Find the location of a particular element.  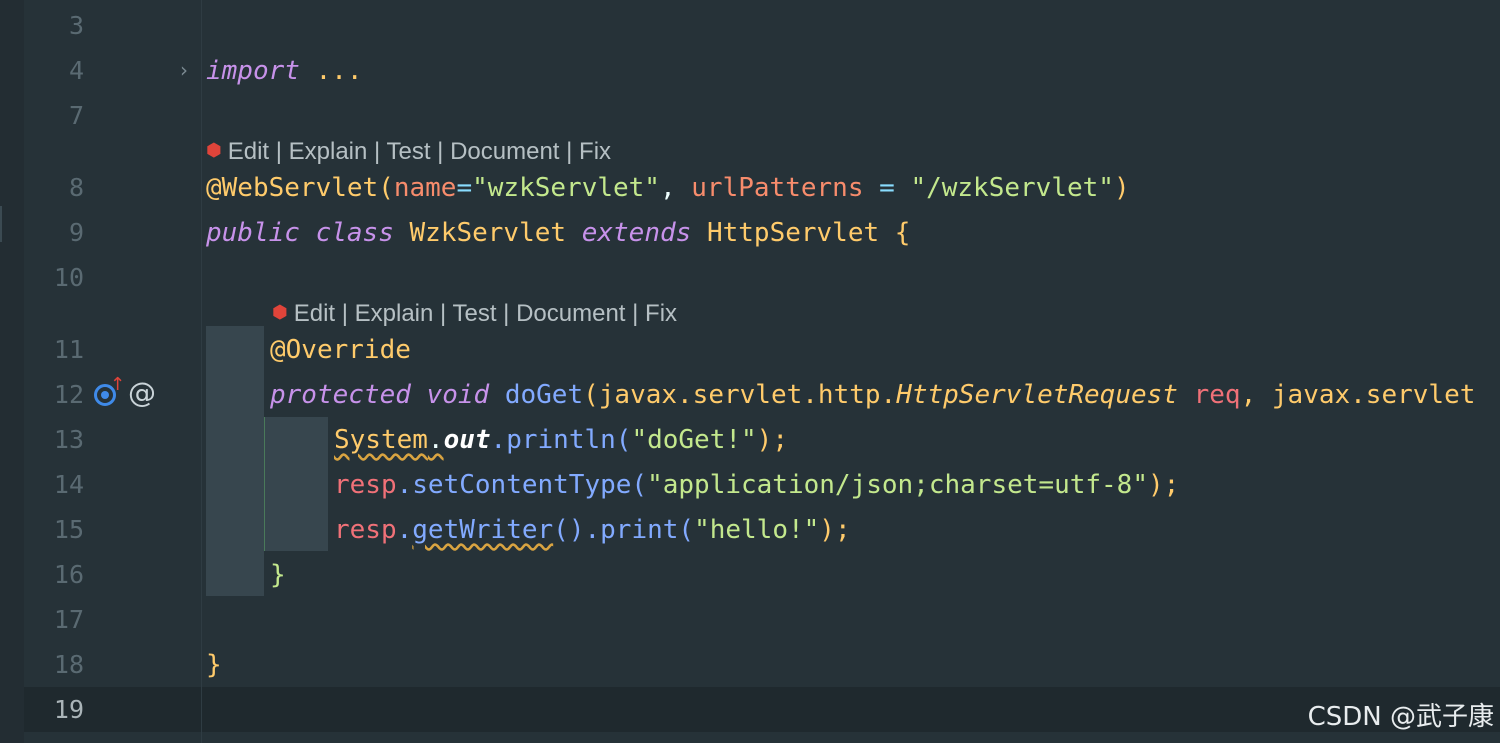

line-number: 17 is located at coordinates (68, 619).